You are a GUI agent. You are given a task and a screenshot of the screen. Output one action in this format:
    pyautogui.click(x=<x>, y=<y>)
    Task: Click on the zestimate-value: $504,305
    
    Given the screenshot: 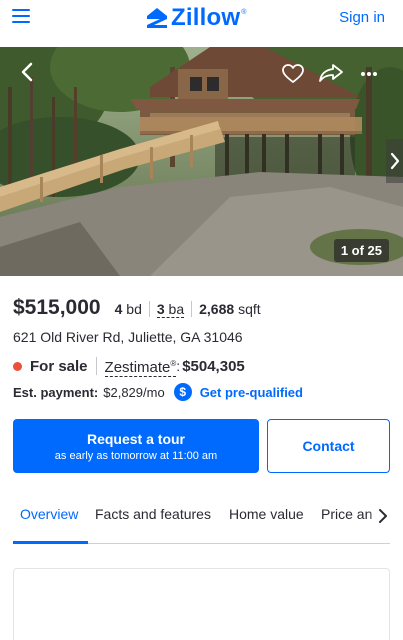 What is the action you would take?
    pyautogui.click(x=213, y=366)
    